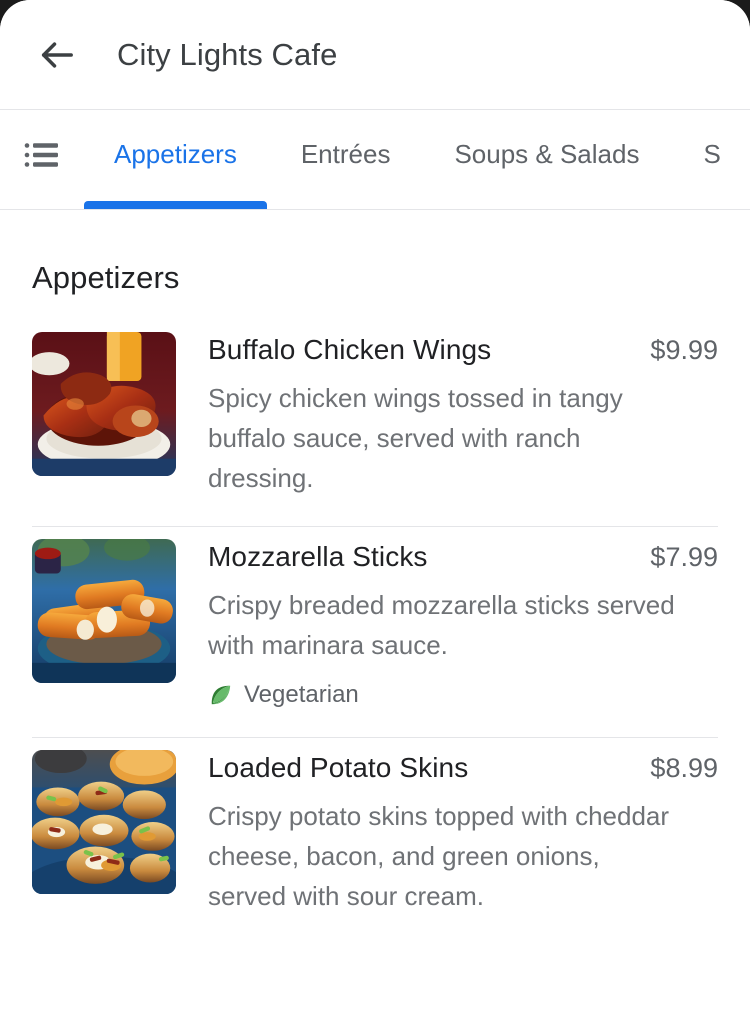  Describe the element at coordinates (547, 154) in the screenshot. I see `tab-label: Soups & Salads` at that location.